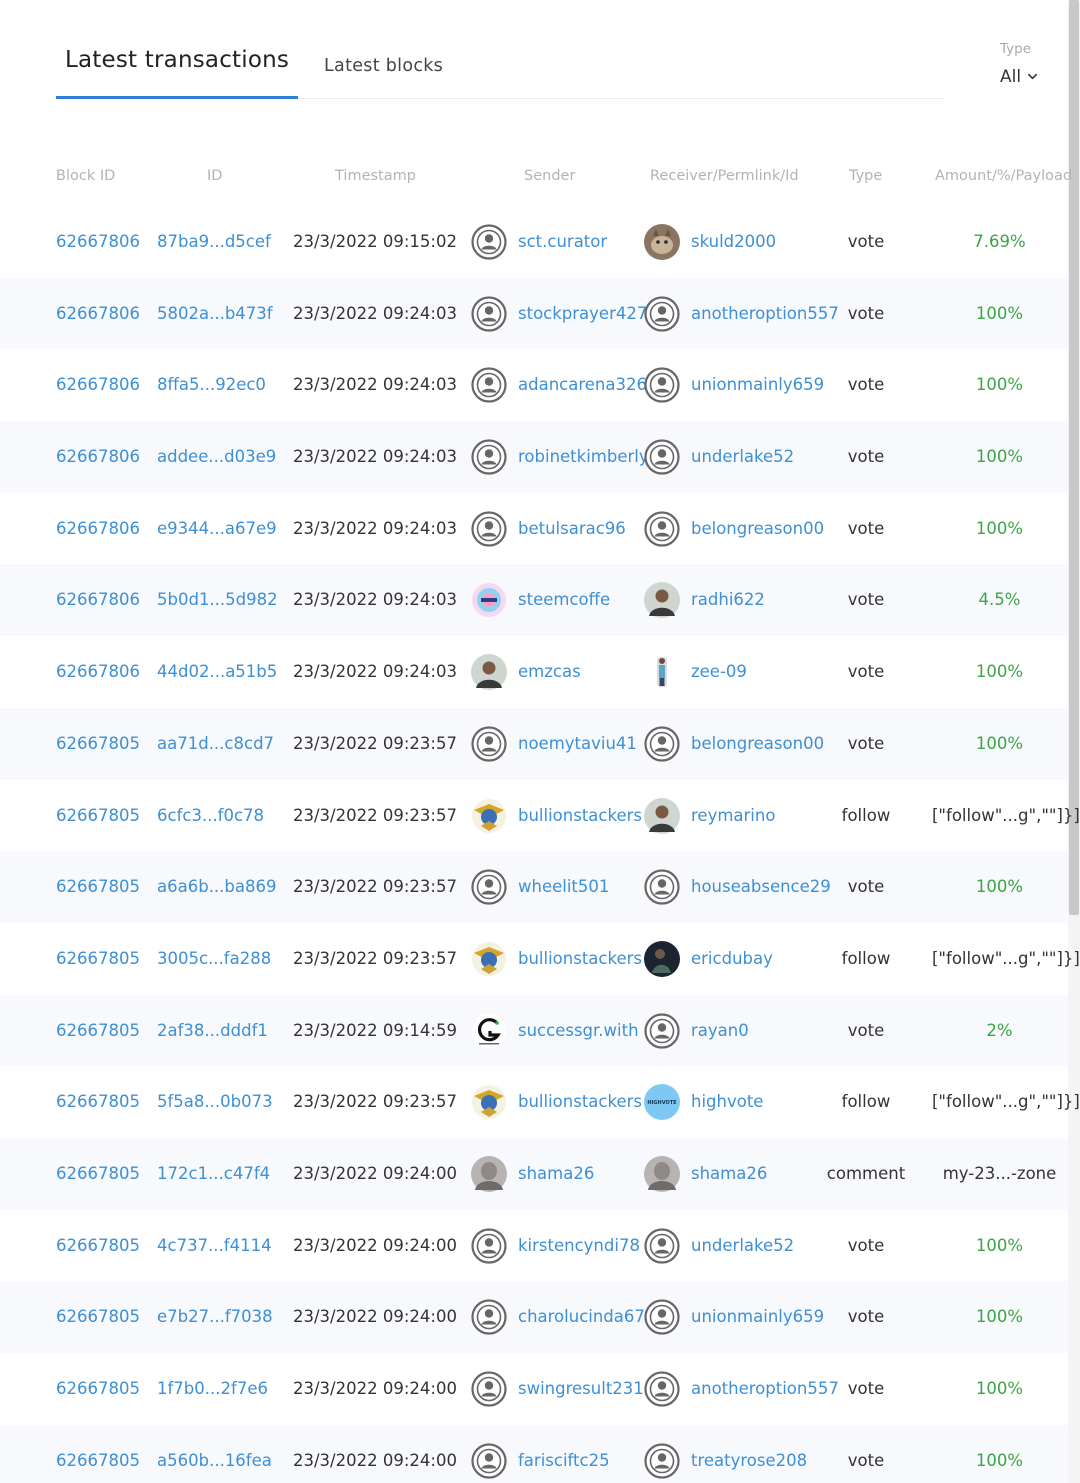  Describe the element at coordinates (582, 314) in the screenshot. I see `sender-link: stockprayer427` at that location.